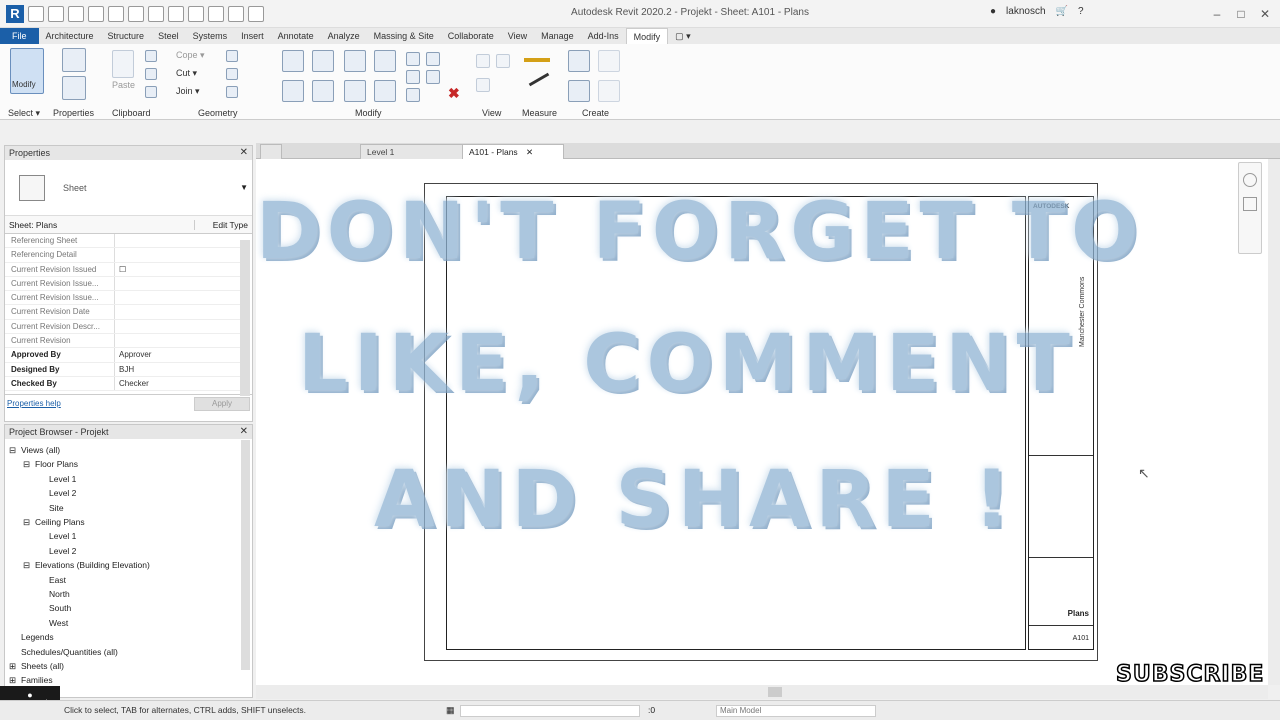  I want to click on tab-analyze: Analyze, so click(344, 36).